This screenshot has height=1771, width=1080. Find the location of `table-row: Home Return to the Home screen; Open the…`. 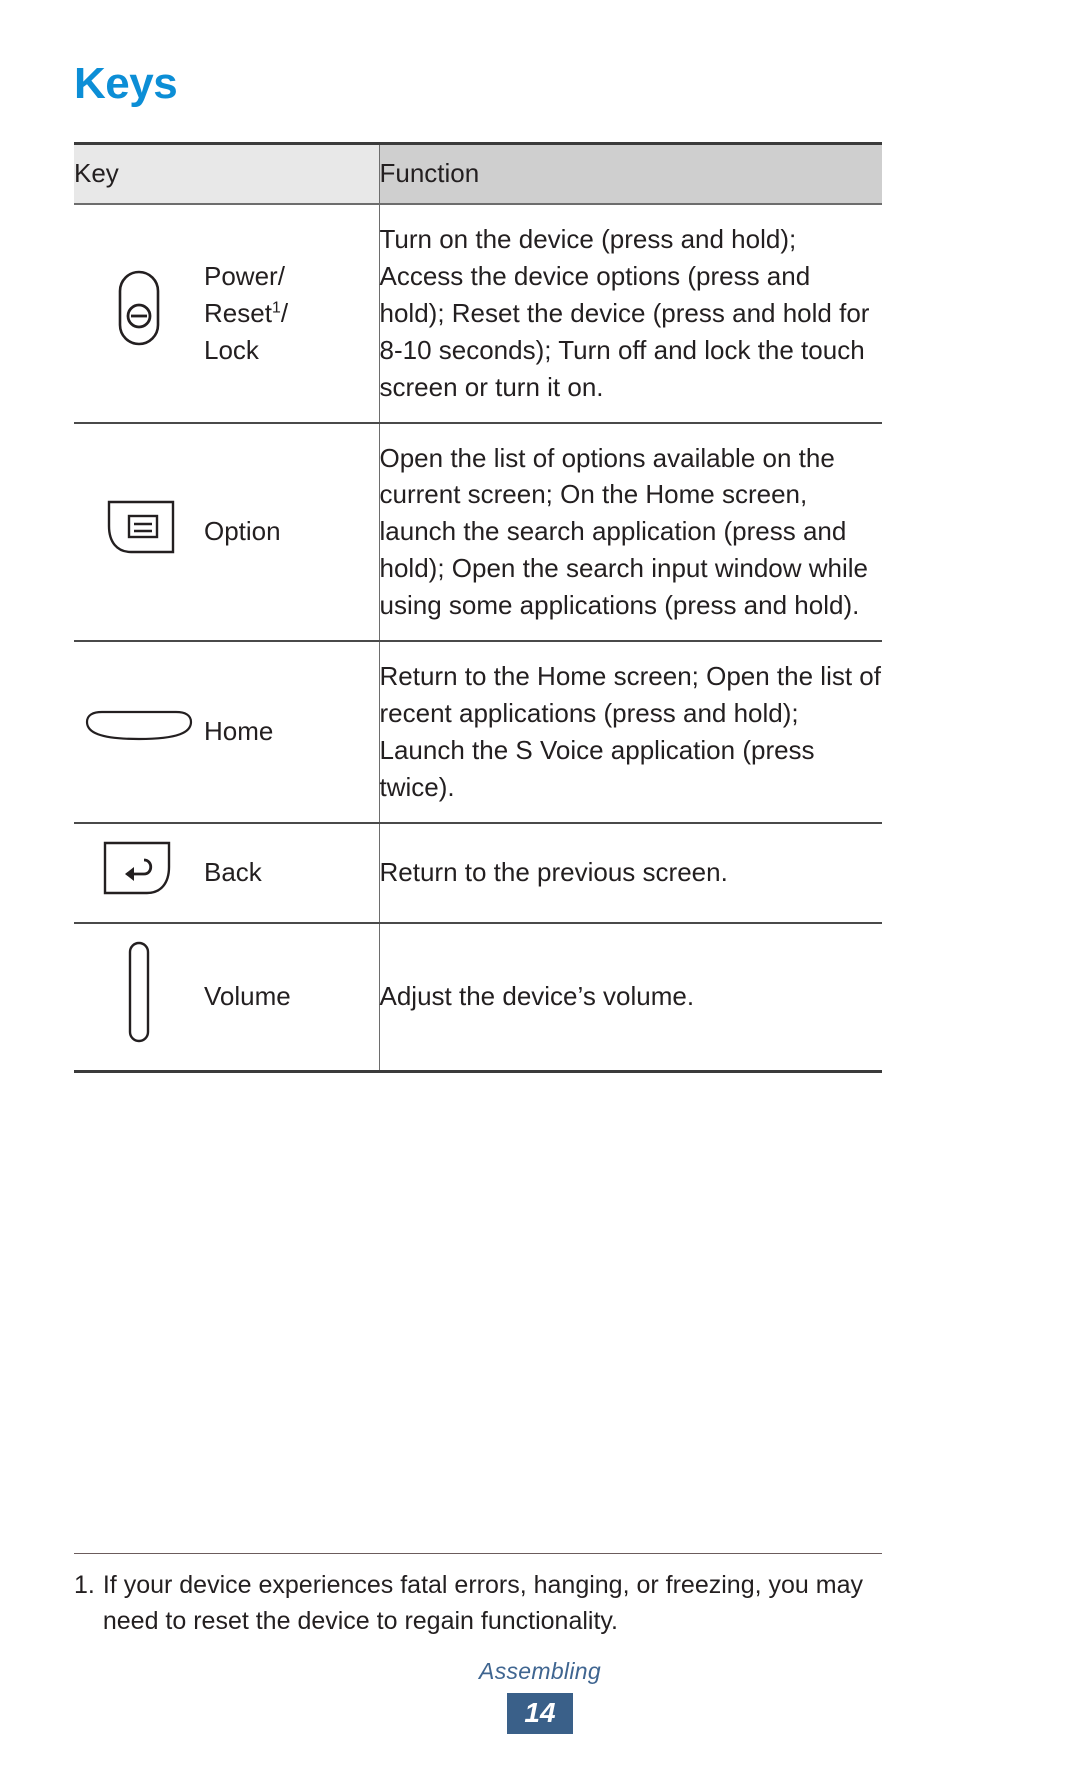

table-row: Home Return to the Home screen; Open the… is located at coordinates (478, 732).